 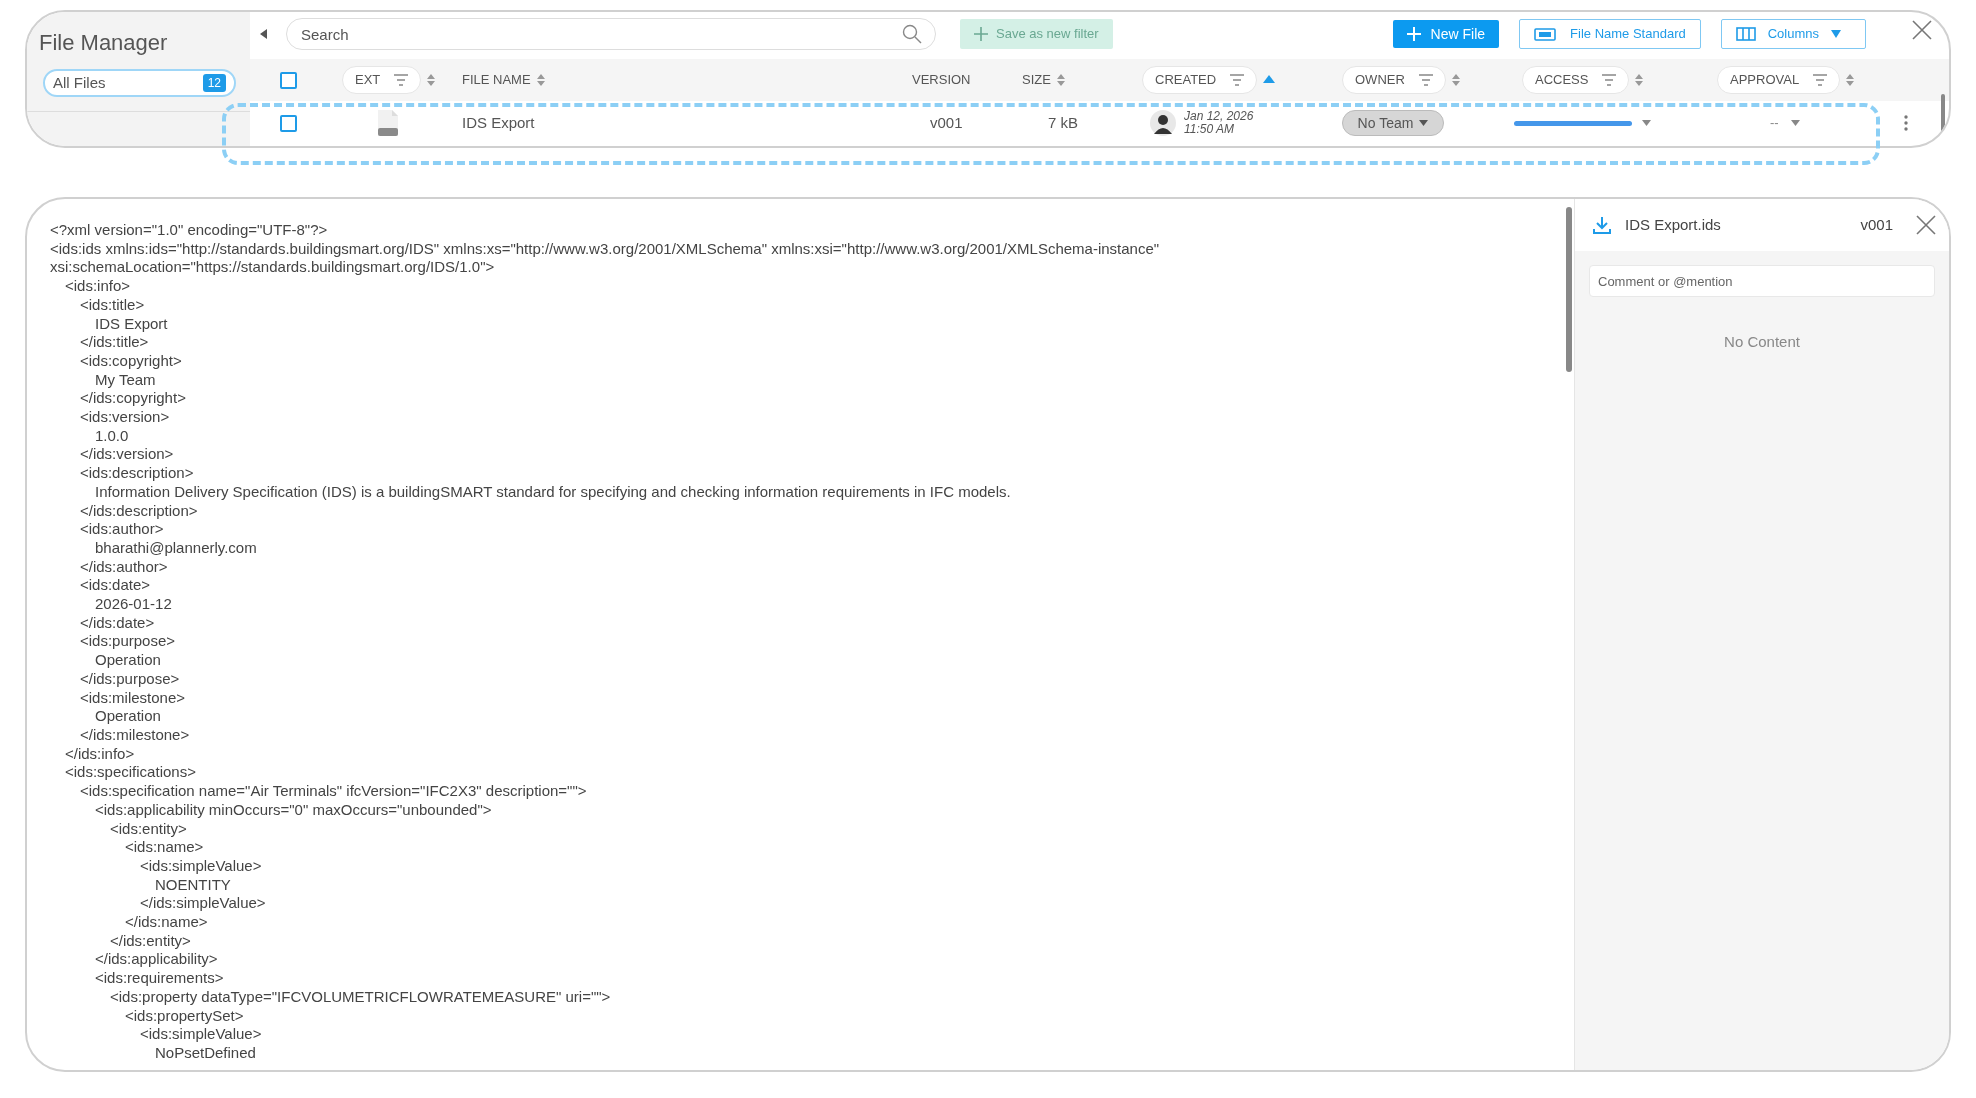 I want to click on caret-left-icon, so click(x=264, y=34).